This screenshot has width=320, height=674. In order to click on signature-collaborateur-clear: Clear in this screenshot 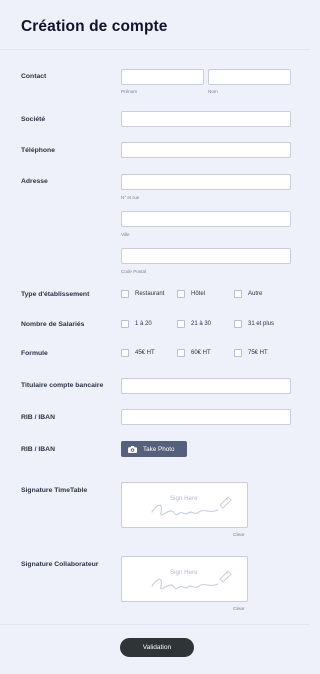, I will do `click(238, 609)`.